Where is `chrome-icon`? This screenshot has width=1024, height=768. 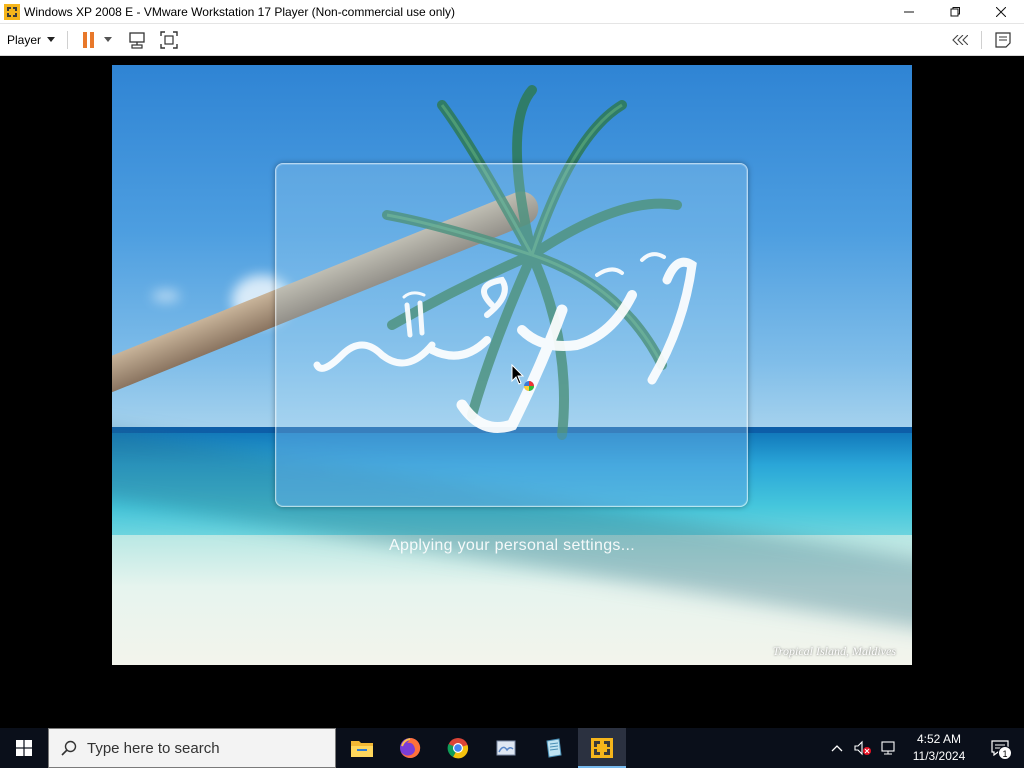
chrome-icon is located at coordinates (458, 748).